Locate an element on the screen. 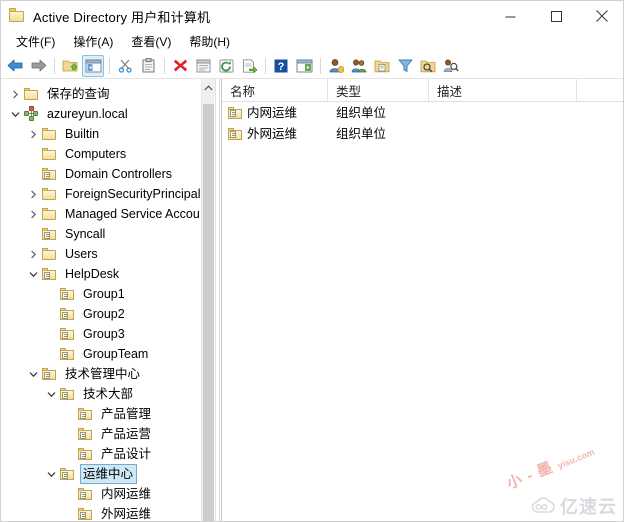 This screenshot has width=624, height=522. tree-vertical-scrollbar is located at coordinates (208, 300).